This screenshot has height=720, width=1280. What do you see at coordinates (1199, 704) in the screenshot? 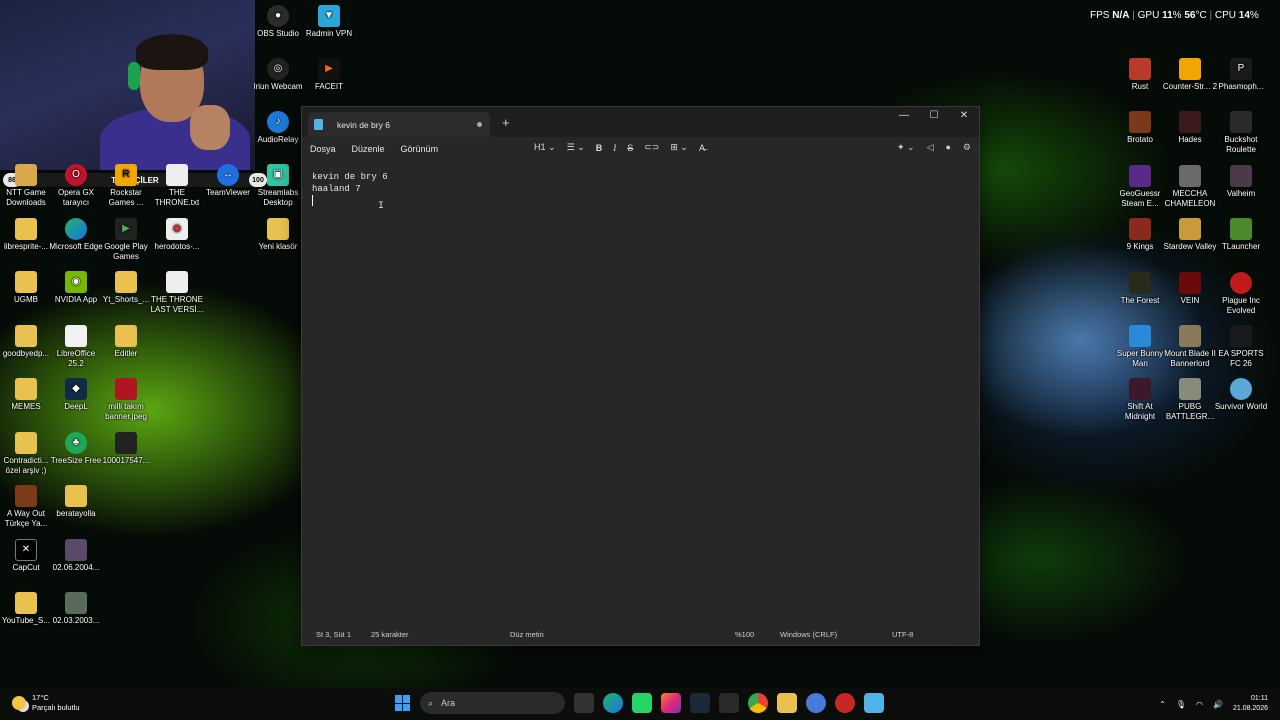
I see `network-icon: ◠` at bounding box center [1199, 704].